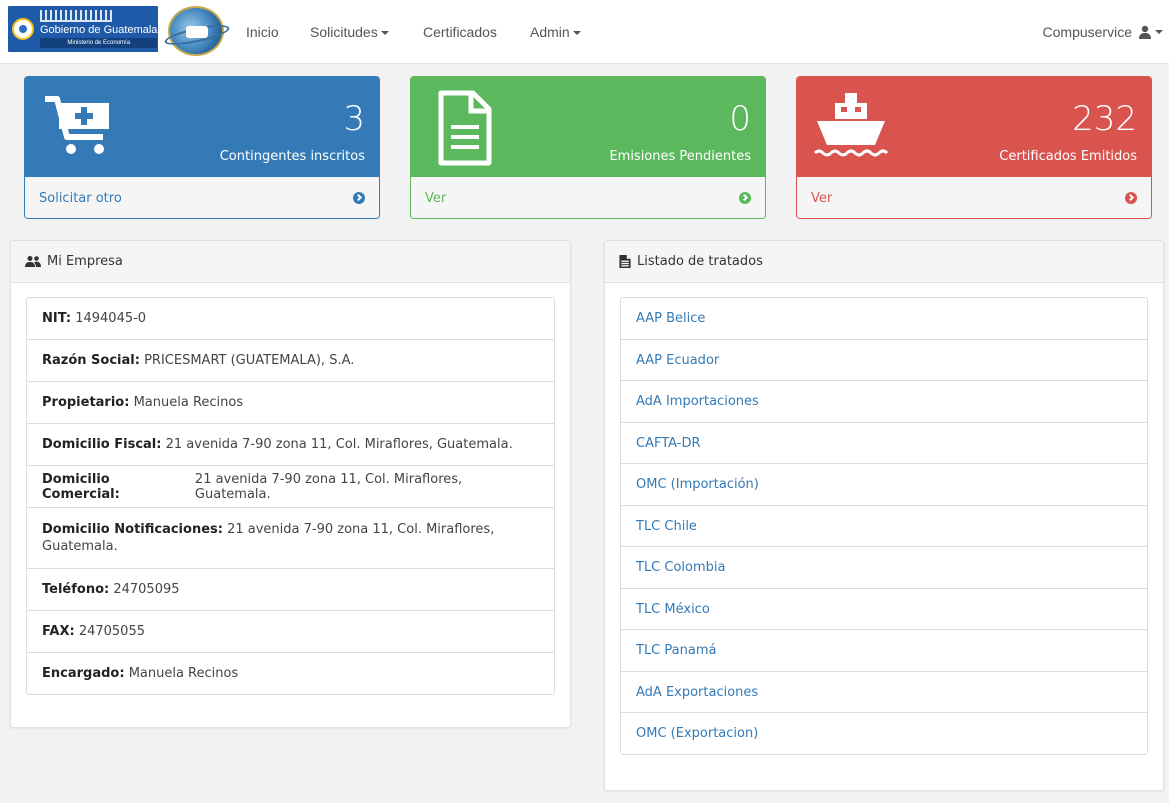 The height and width of the screenshot is (803, 1169). I want to click on treaty-link: TLC Panamá, so click(884, 651).